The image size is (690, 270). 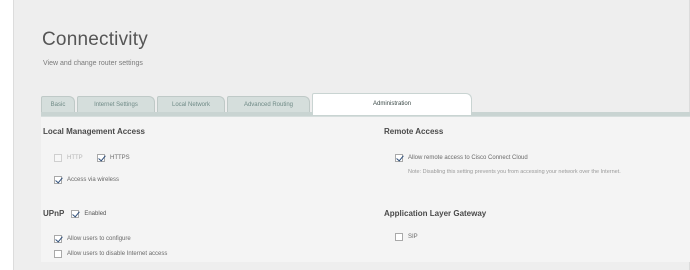 What do you see at coordinates (399, 158) in the screenshot?
I see `allow-remote-access-checkbox` at bounding box center [399, 158].